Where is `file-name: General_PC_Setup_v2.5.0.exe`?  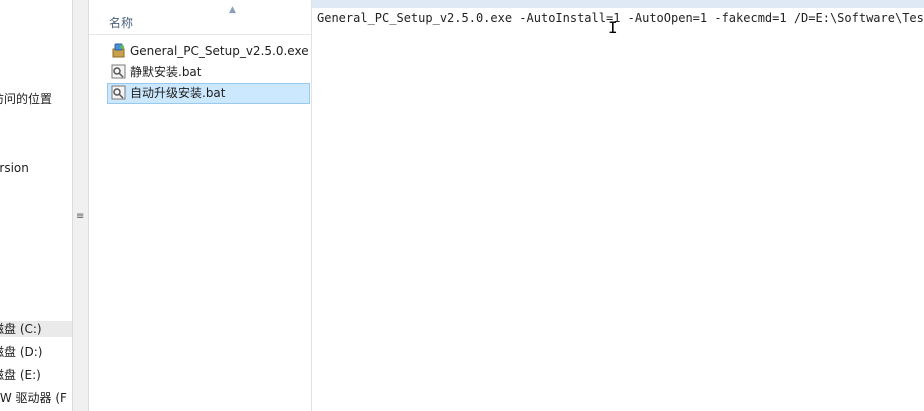
file-name: General_PC_Setup_v2.5.0.exe is located at coordinates (219, 51).